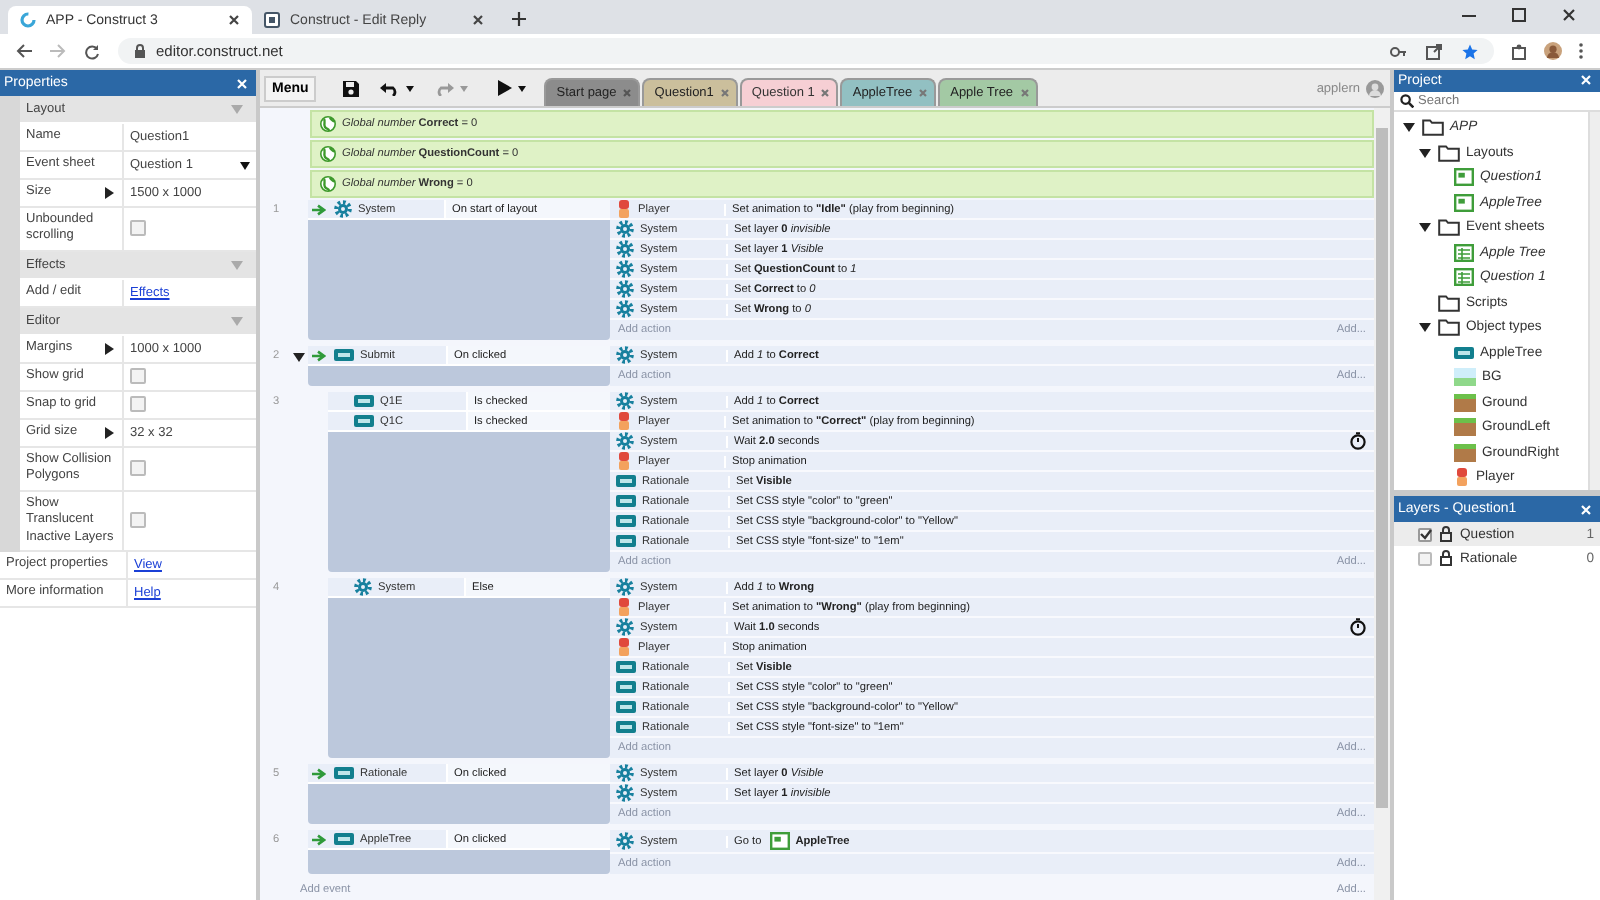 This screenshot has width=1600, height=900. Describe the element at coordinates (1519, 15) in the screenshot. I see `maximize-icon` at that location.